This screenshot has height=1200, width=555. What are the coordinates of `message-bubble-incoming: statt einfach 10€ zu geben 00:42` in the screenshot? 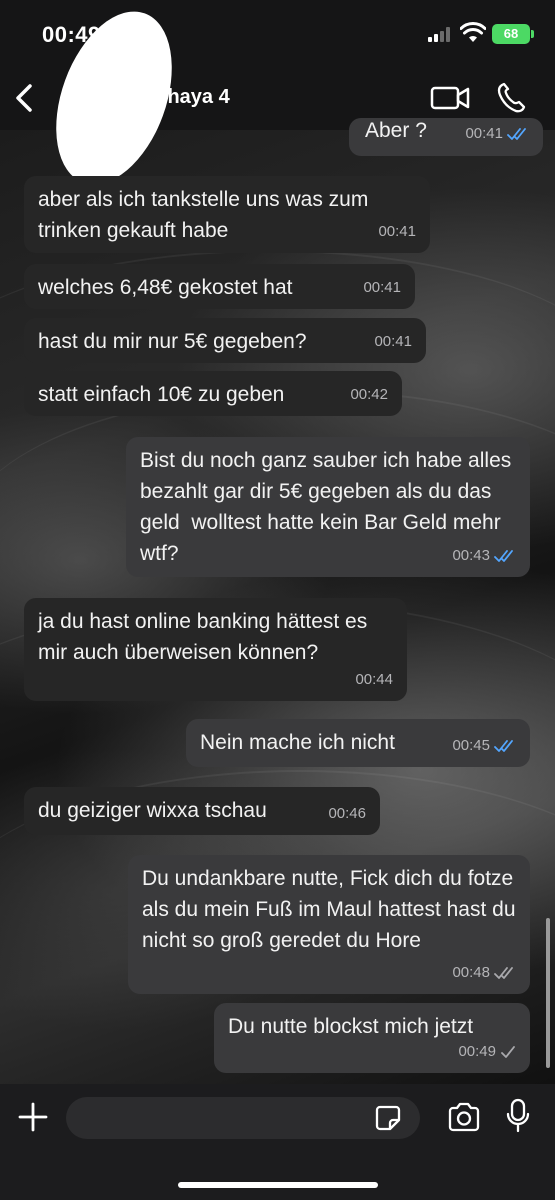 It's located at (213, 393).